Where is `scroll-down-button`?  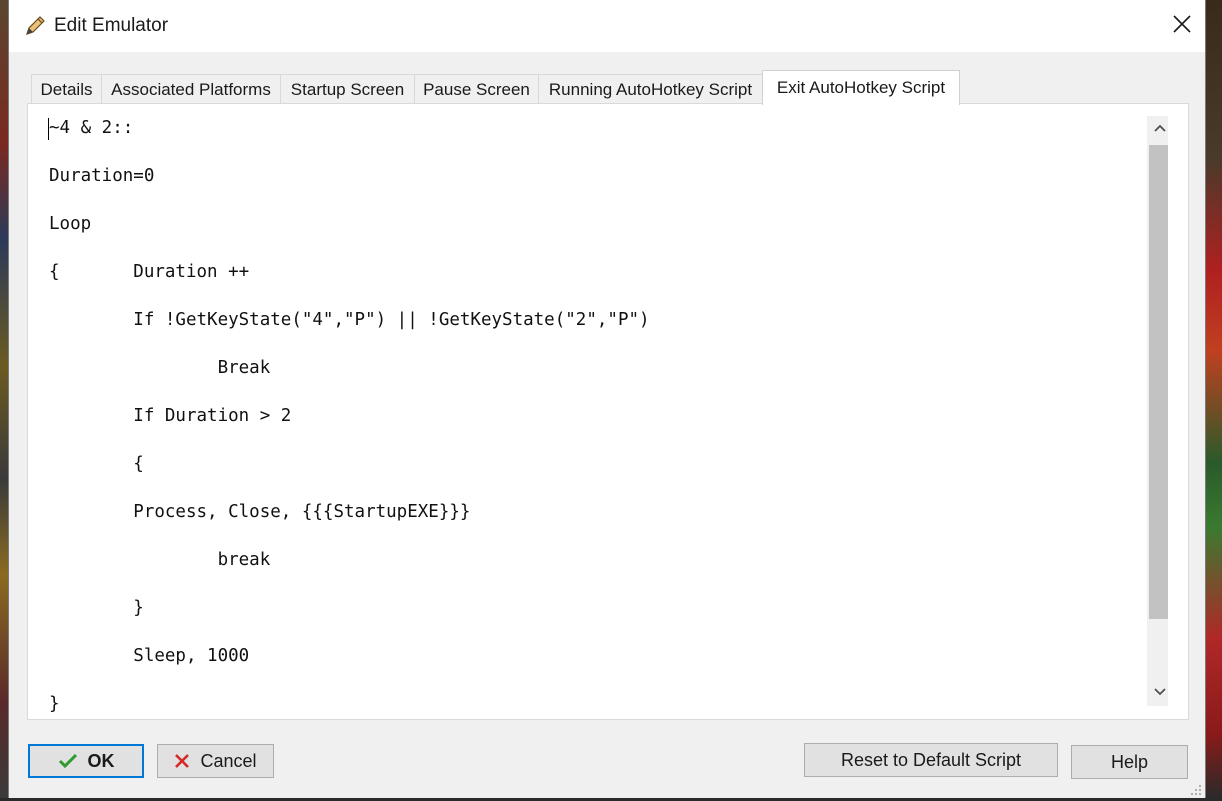
scroll-down-button is located at coordinates (1157, 693).